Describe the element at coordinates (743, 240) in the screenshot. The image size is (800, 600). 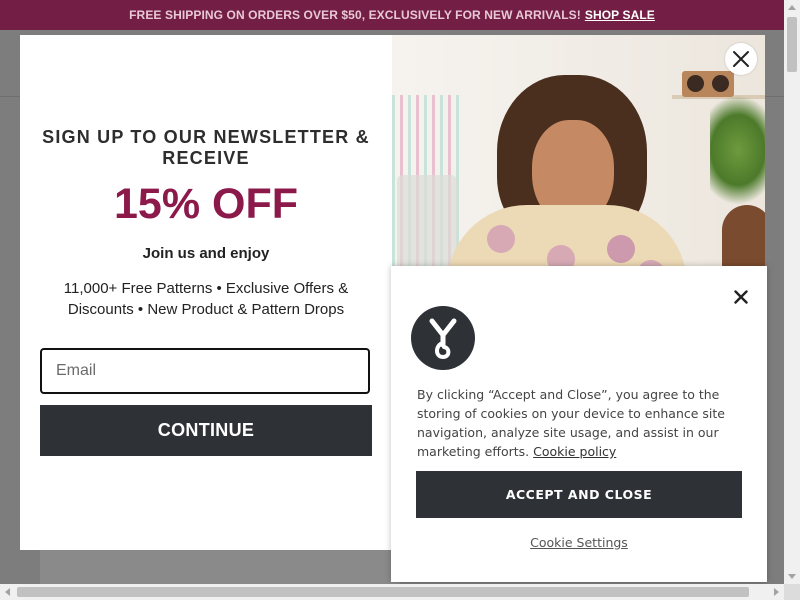
I see `photo-pot` at that location.